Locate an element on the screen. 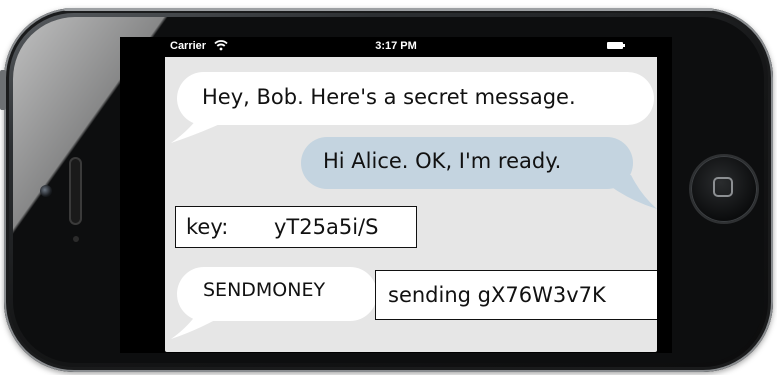 Image resolution: width=777 pixels, height=375 pixels. side-button is located at coordinates (3, 90).